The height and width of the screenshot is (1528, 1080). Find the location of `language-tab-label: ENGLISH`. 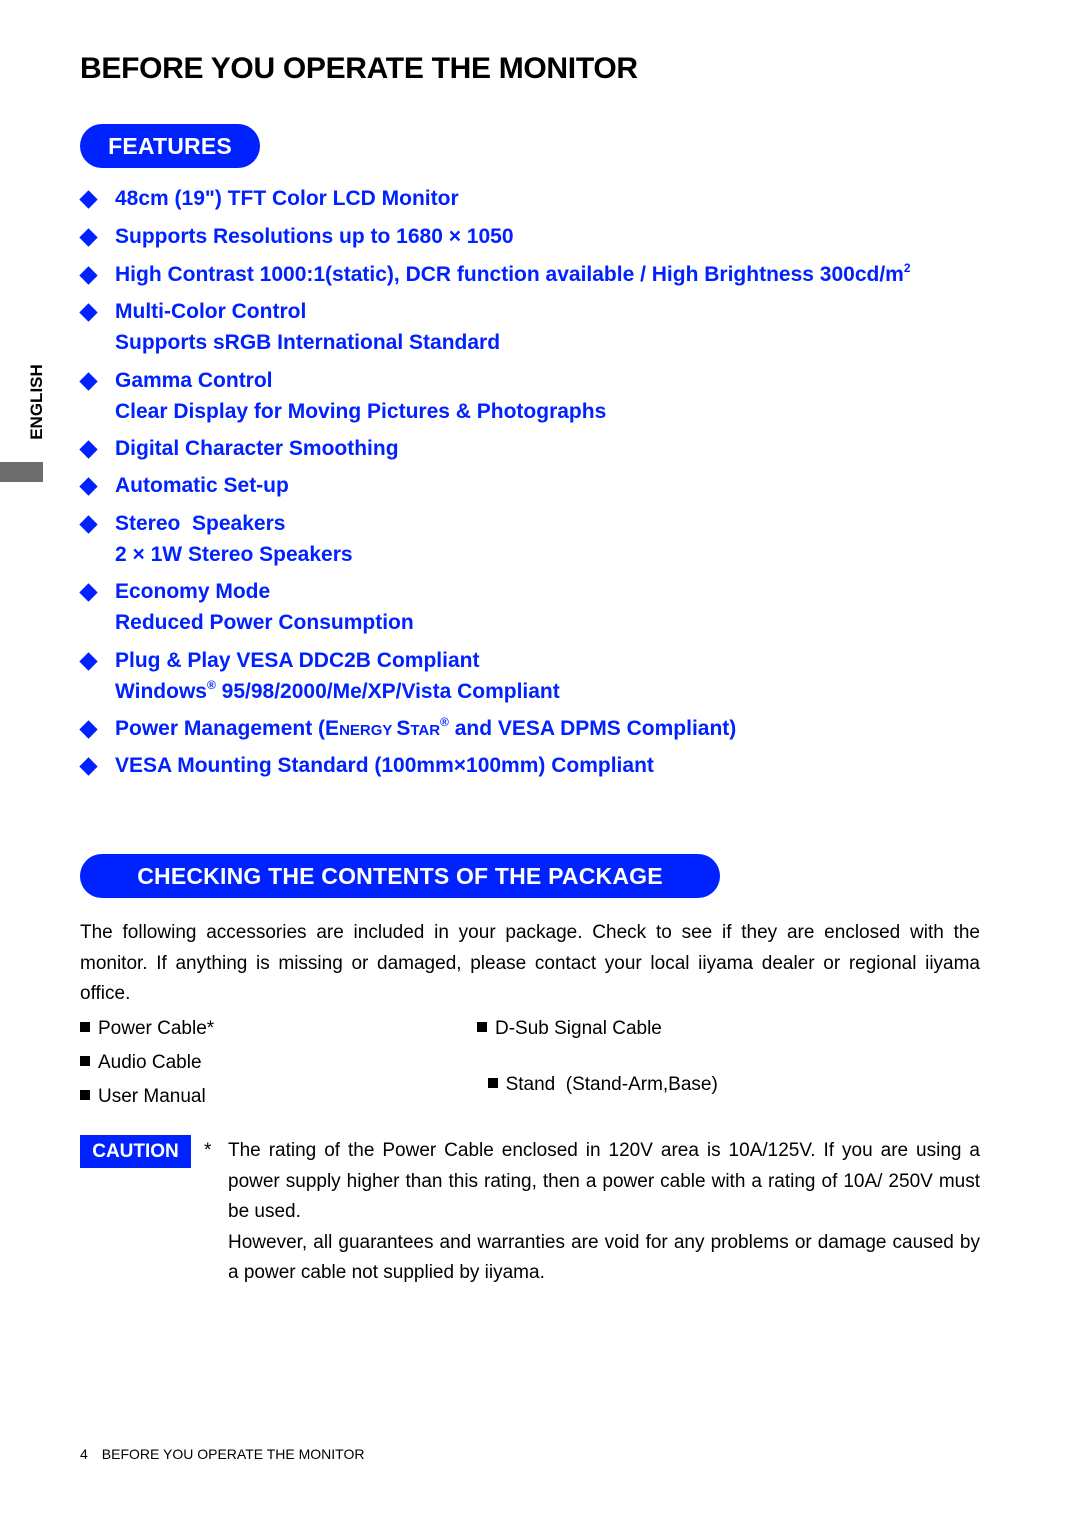

language-tab-label: ENGLISH is located at coordinates (36, 402).